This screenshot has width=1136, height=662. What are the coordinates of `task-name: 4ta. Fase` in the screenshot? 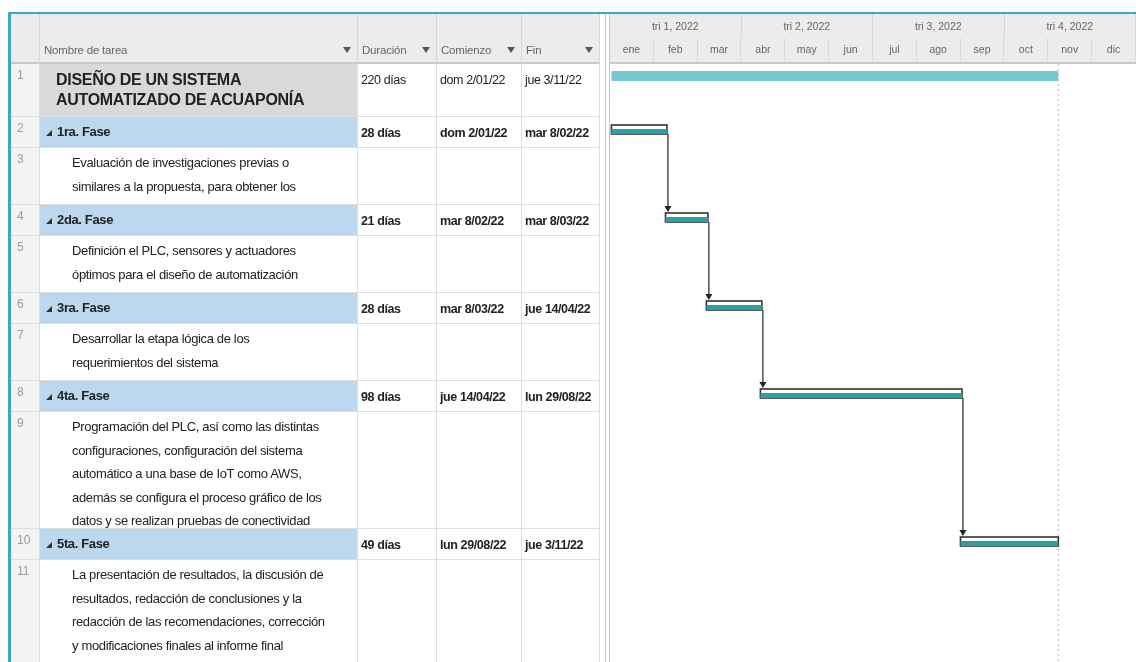 It's located at (83, 396).